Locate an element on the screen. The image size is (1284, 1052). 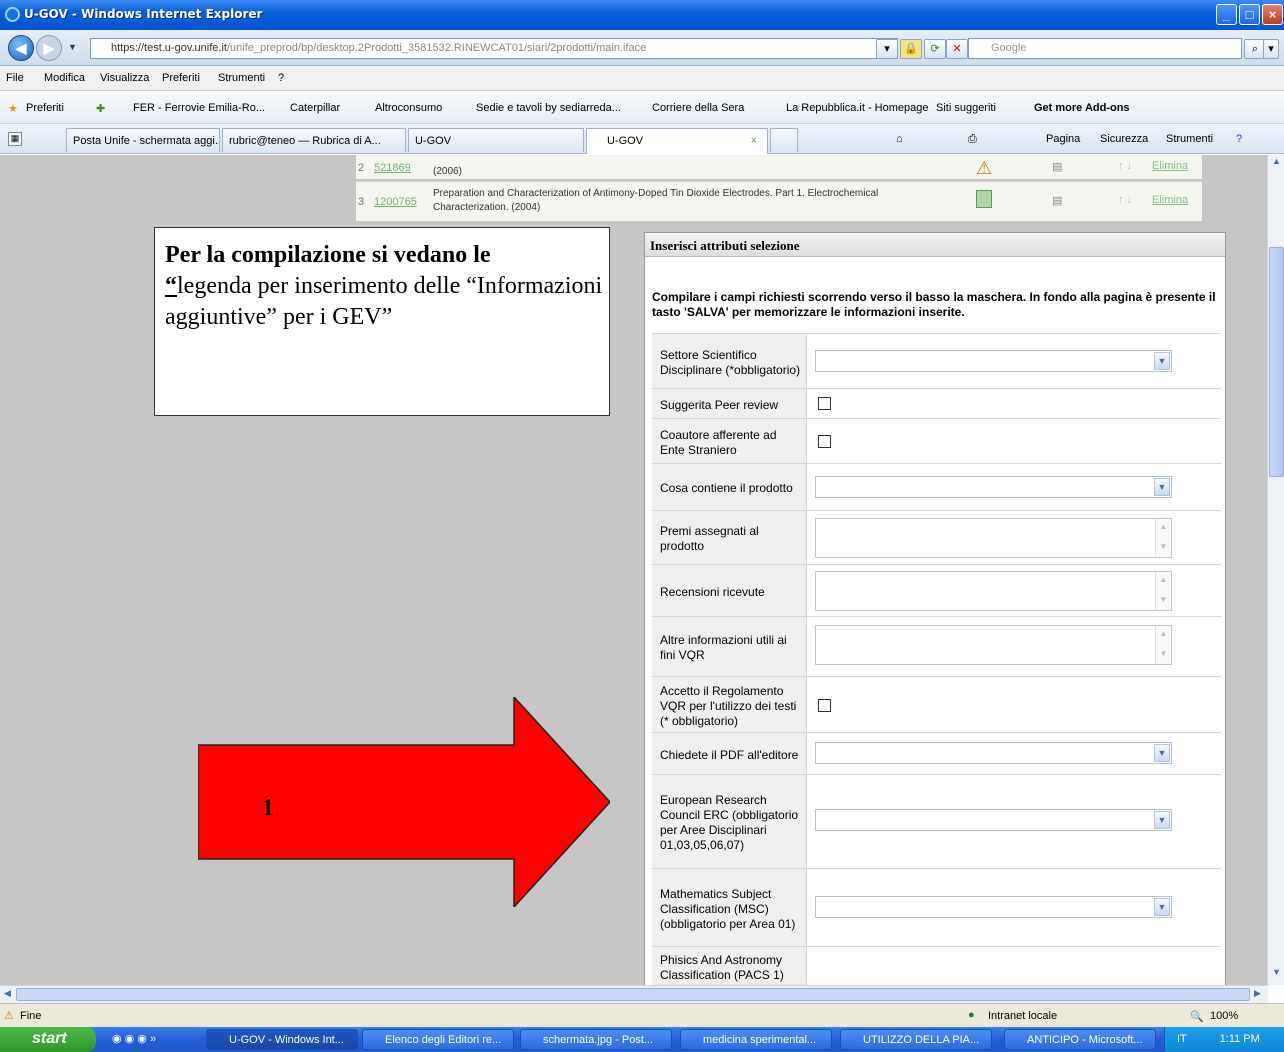
url-dropdown-icon: ▾ is located at coordinates (887, 49).